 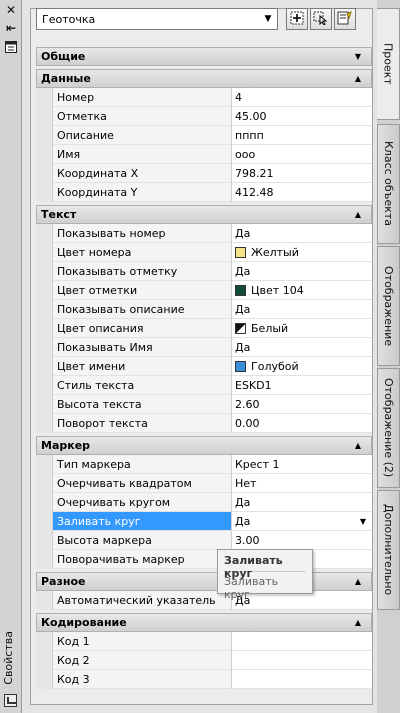 I want to click on property-row: Поворот текста 0.00, so click(x=204, y=423).